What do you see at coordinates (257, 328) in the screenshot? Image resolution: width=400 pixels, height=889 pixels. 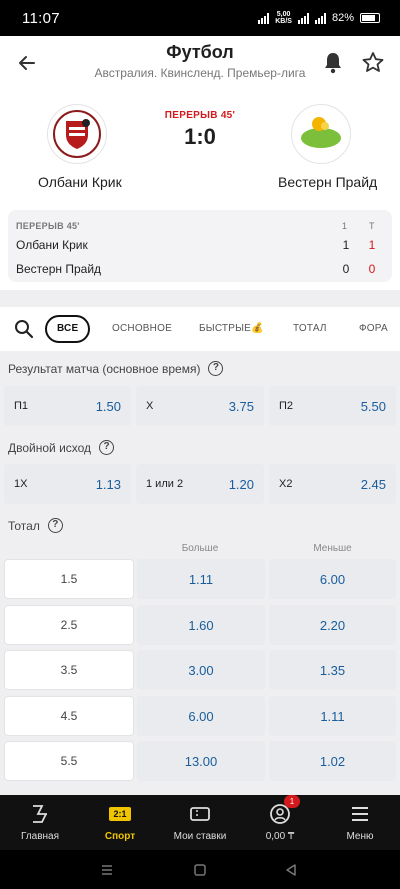 I see `money-bag-icon: 💰` at bounding box center [257, 328].